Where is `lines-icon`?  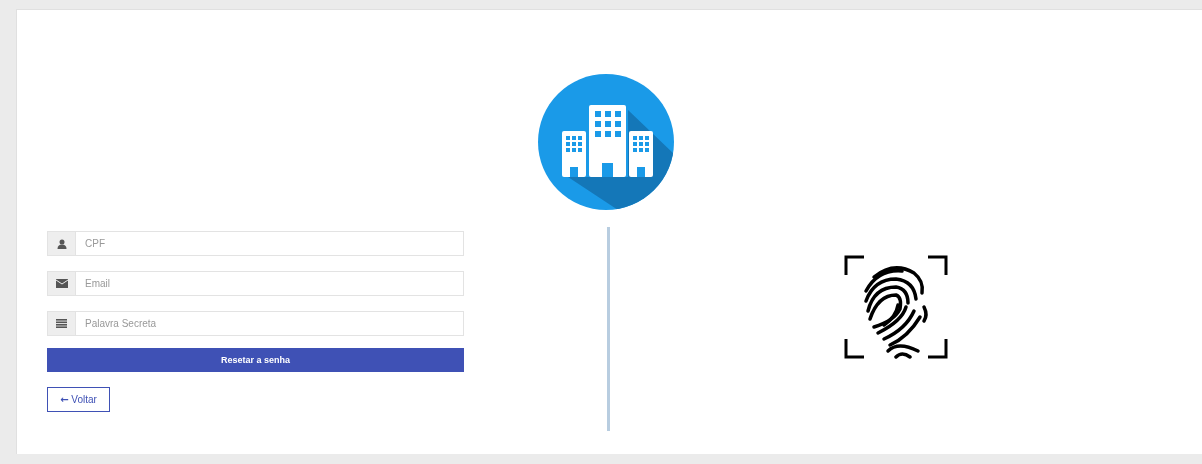
lines-icon is located at coordinates (61, 323).